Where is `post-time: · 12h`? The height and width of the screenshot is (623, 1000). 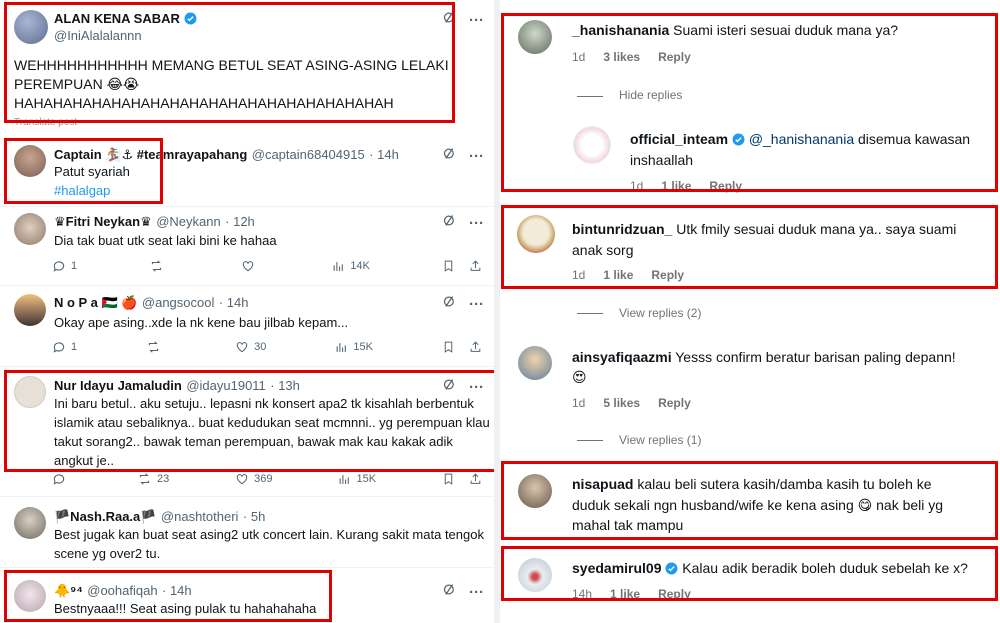 post-time: · 12h is located at coordinates (240, 221).